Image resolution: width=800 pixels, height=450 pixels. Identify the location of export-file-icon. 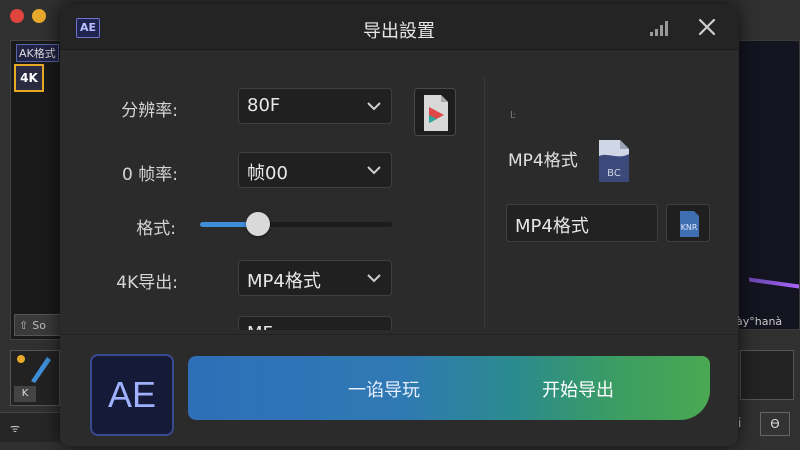
(436, 113).